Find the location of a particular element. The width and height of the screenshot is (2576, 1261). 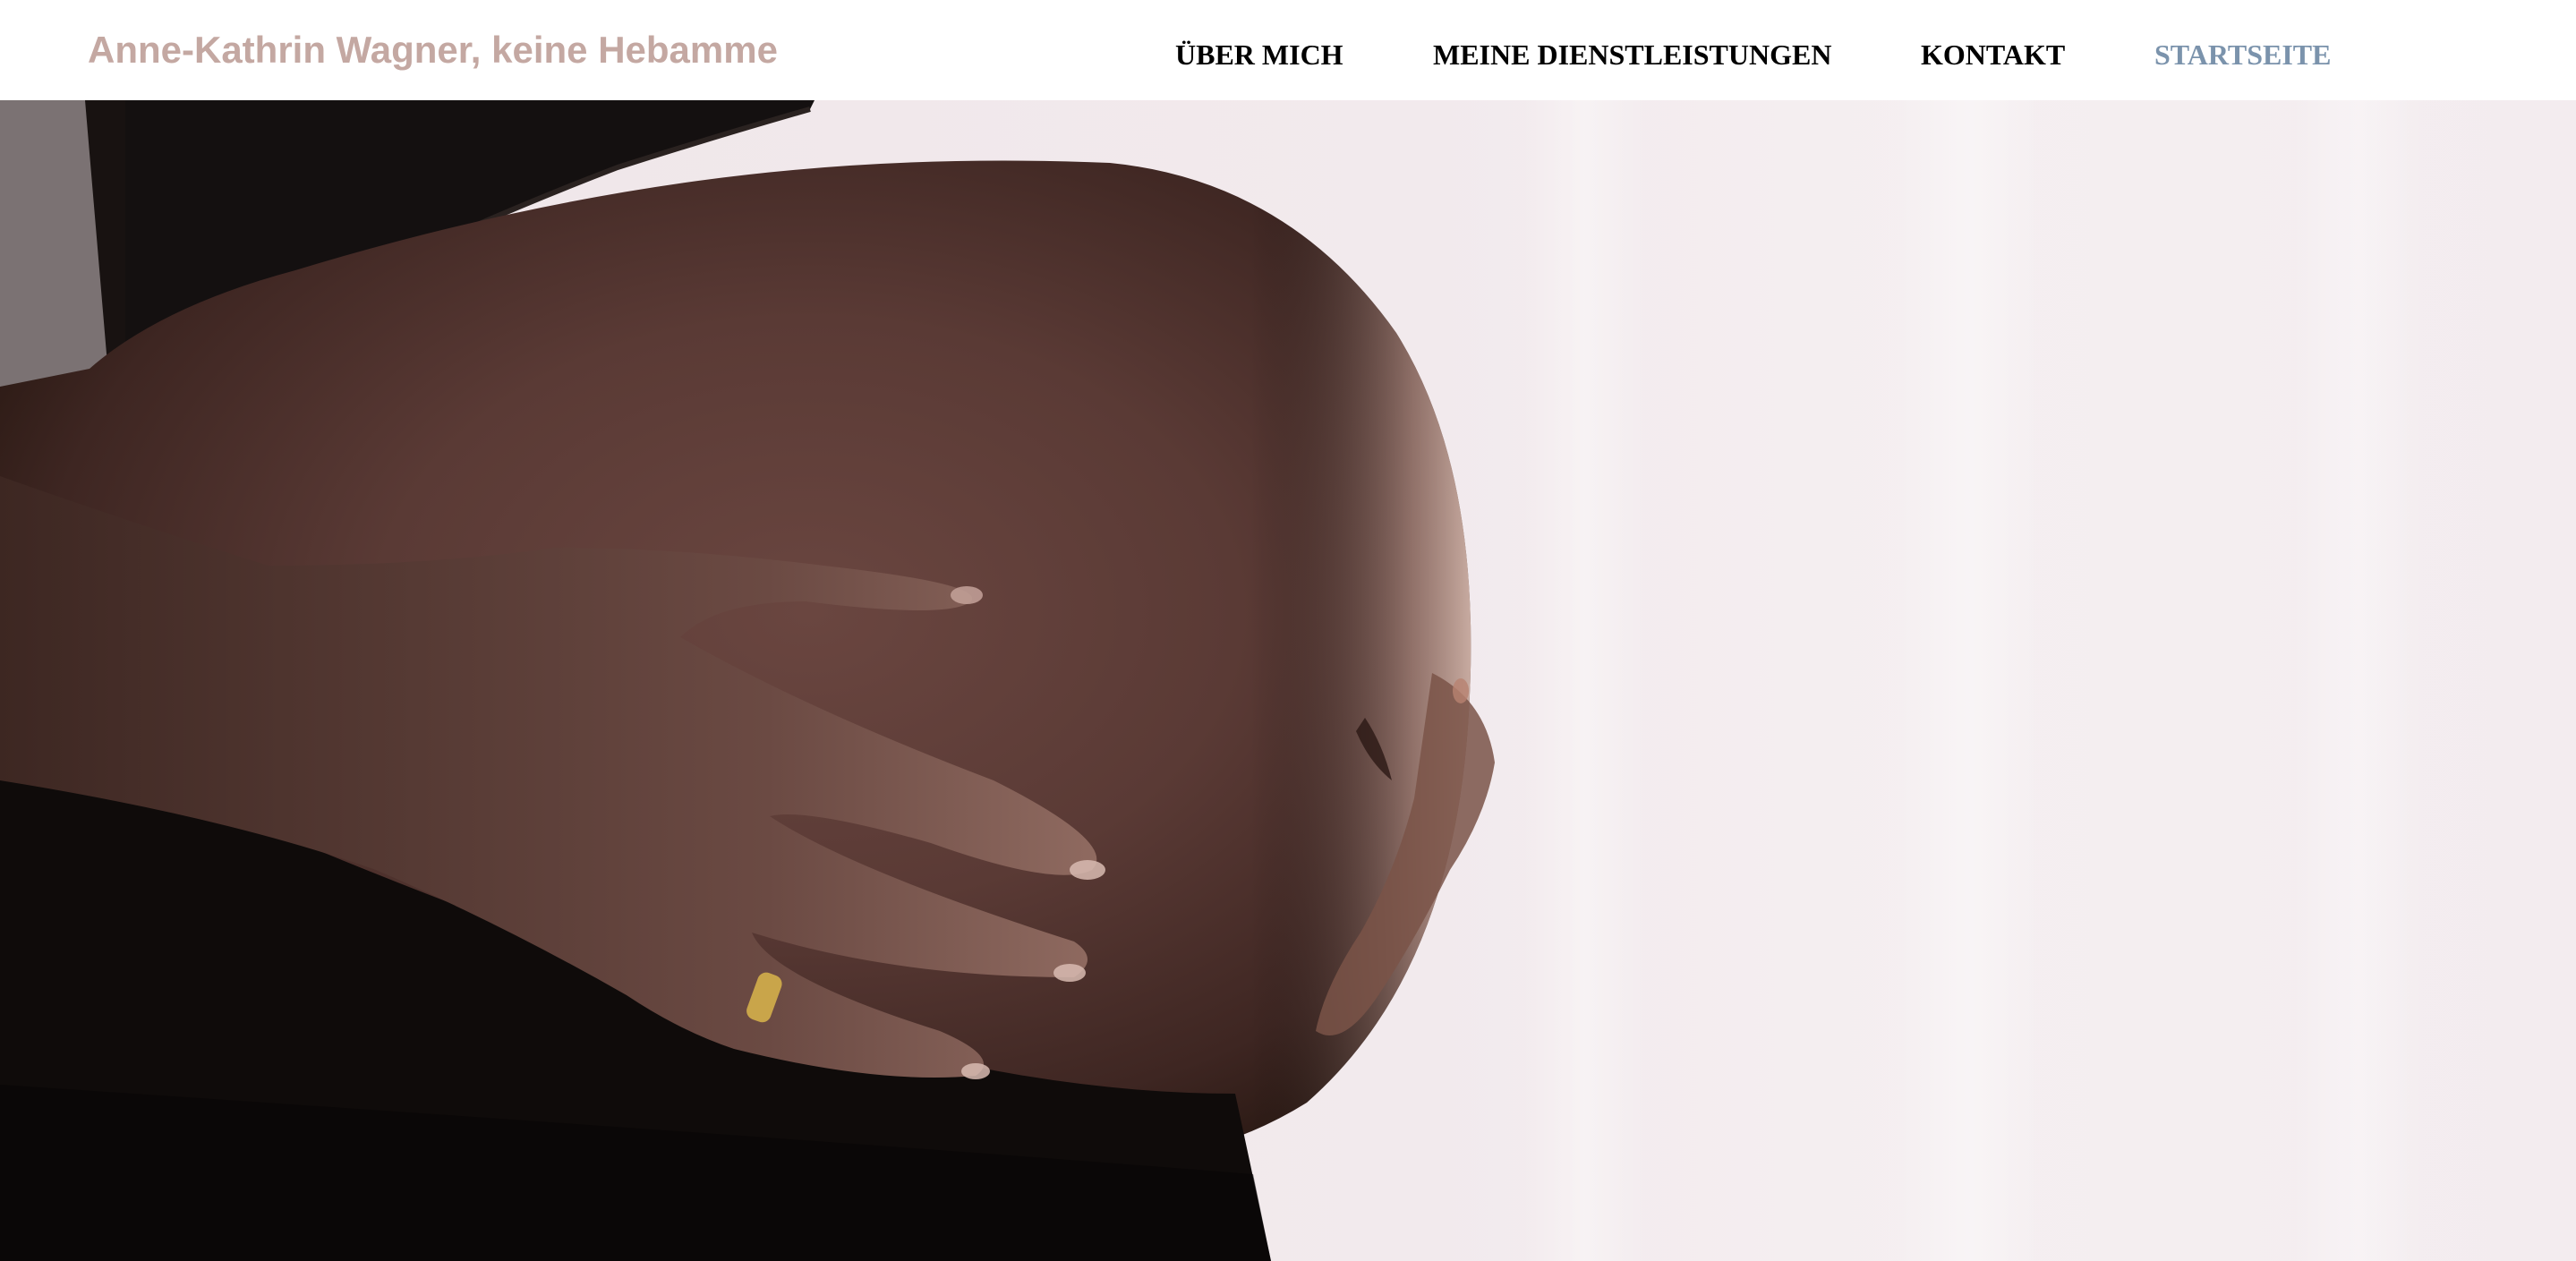

nav-item-kontakt: KONTAKT is located at coordinates (1993, 54).